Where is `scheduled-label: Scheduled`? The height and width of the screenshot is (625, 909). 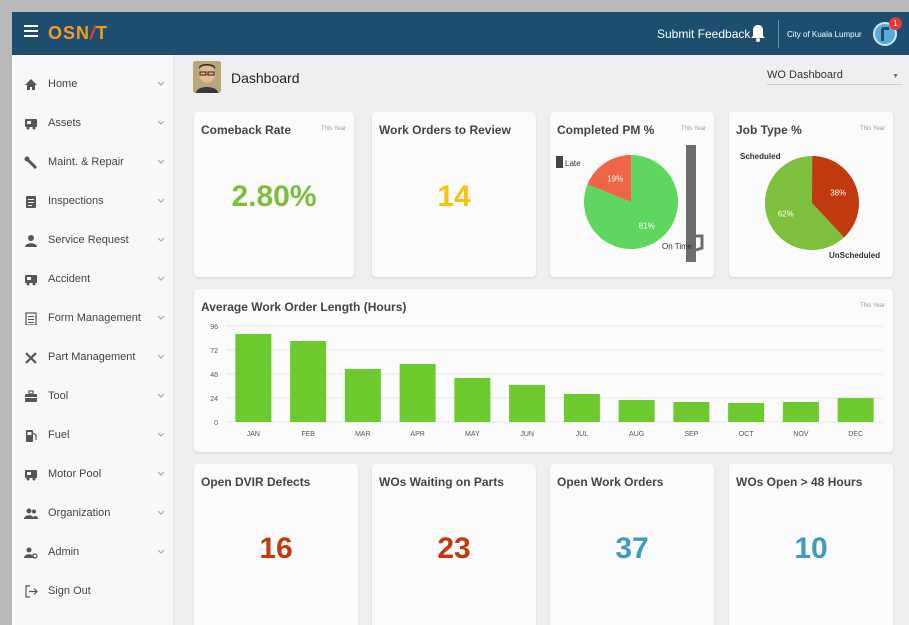 scheduled-label: Scheduled is located at coordinates (760, 156).